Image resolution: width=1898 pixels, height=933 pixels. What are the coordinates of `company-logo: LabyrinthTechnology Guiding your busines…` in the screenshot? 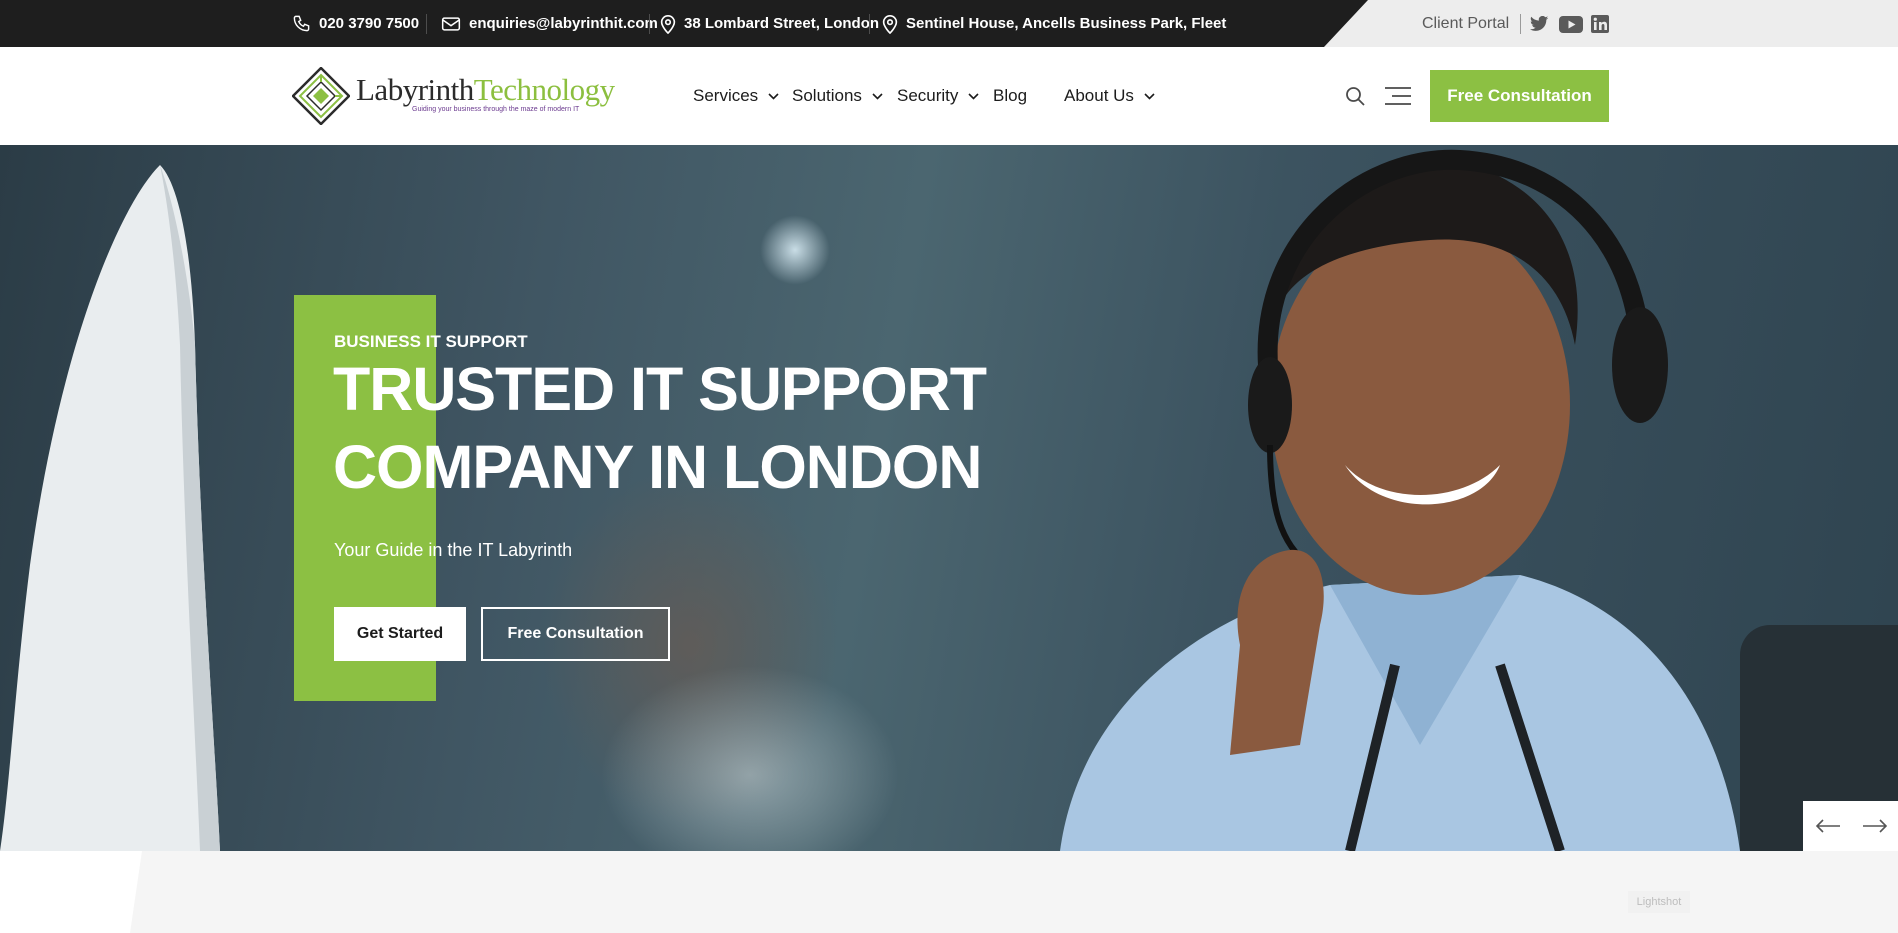 It's located at (453, 97).